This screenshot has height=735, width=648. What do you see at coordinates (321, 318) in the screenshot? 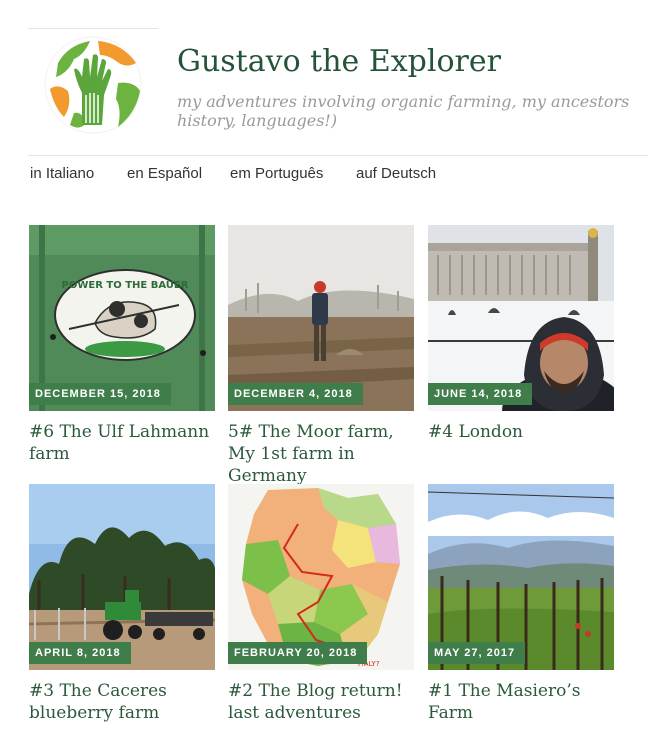
I see `post-thumbnail: DECEMBER 4, 2018` at bounding box center [321, 318].